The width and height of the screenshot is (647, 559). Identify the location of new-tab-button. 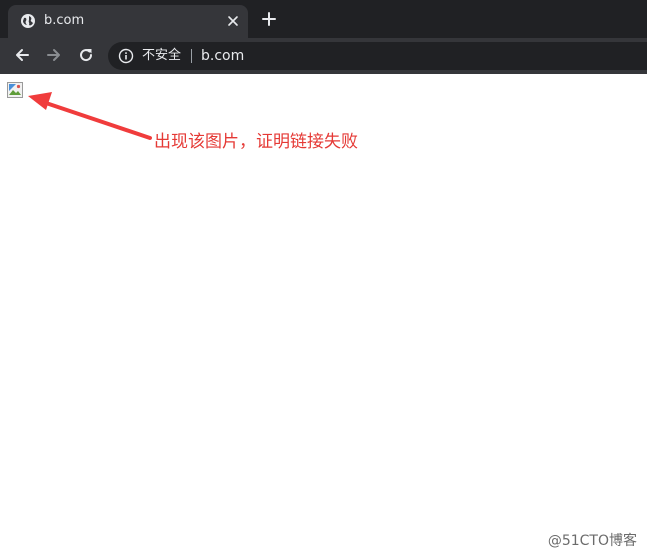
(269, 19).